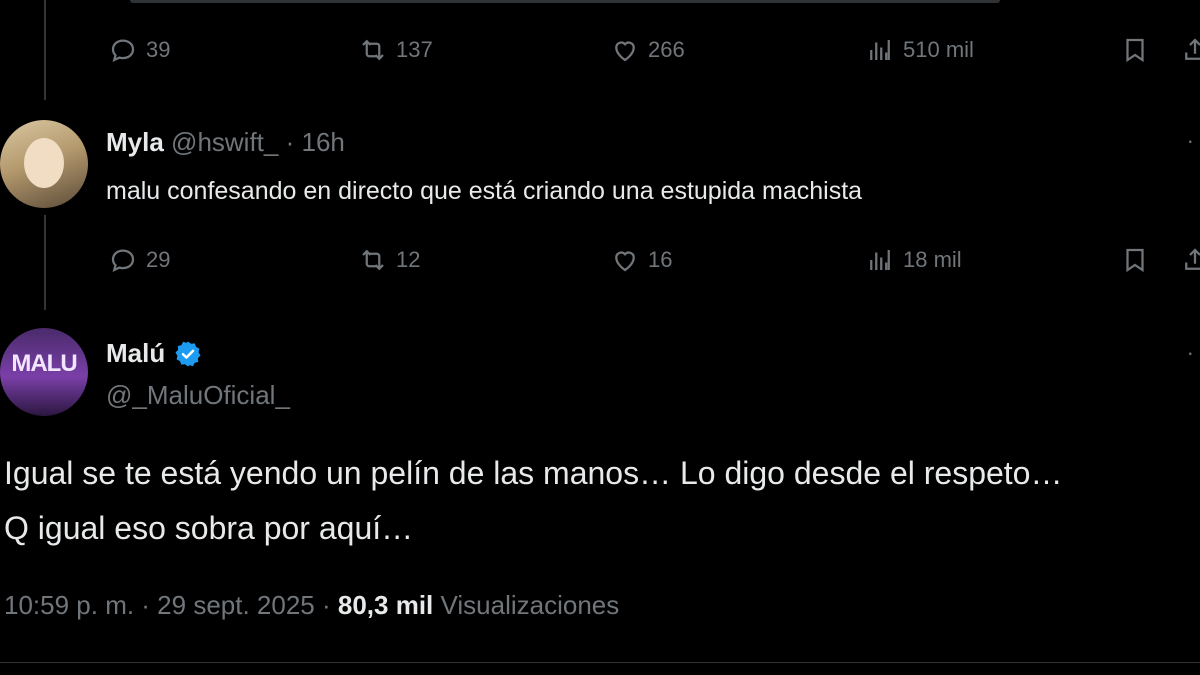  What do you see at coordinates (660, 259) in the screenshot?
I see `like-count: 16` at bounding box center [660, 259].